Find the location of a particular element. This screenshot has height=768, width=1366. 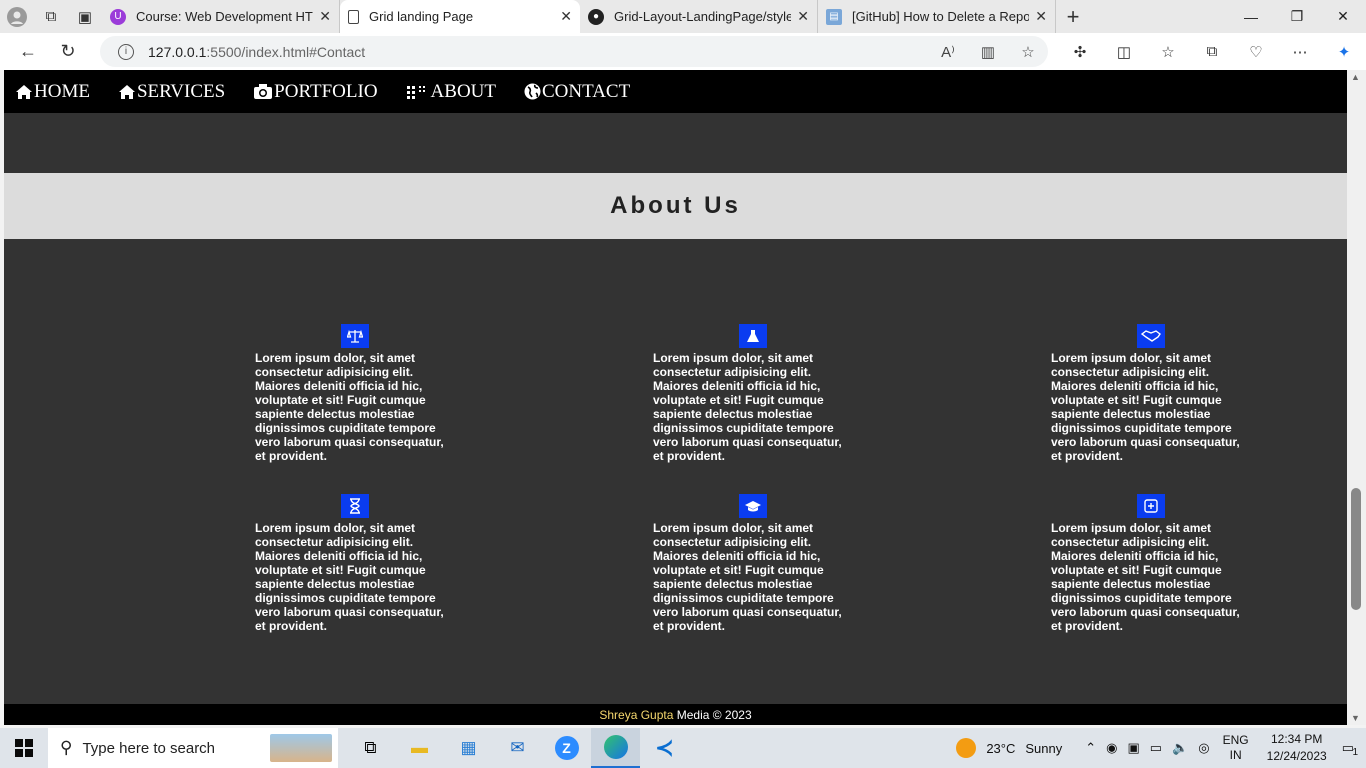

edge-browser-icon is located at coordinates (615, 748).